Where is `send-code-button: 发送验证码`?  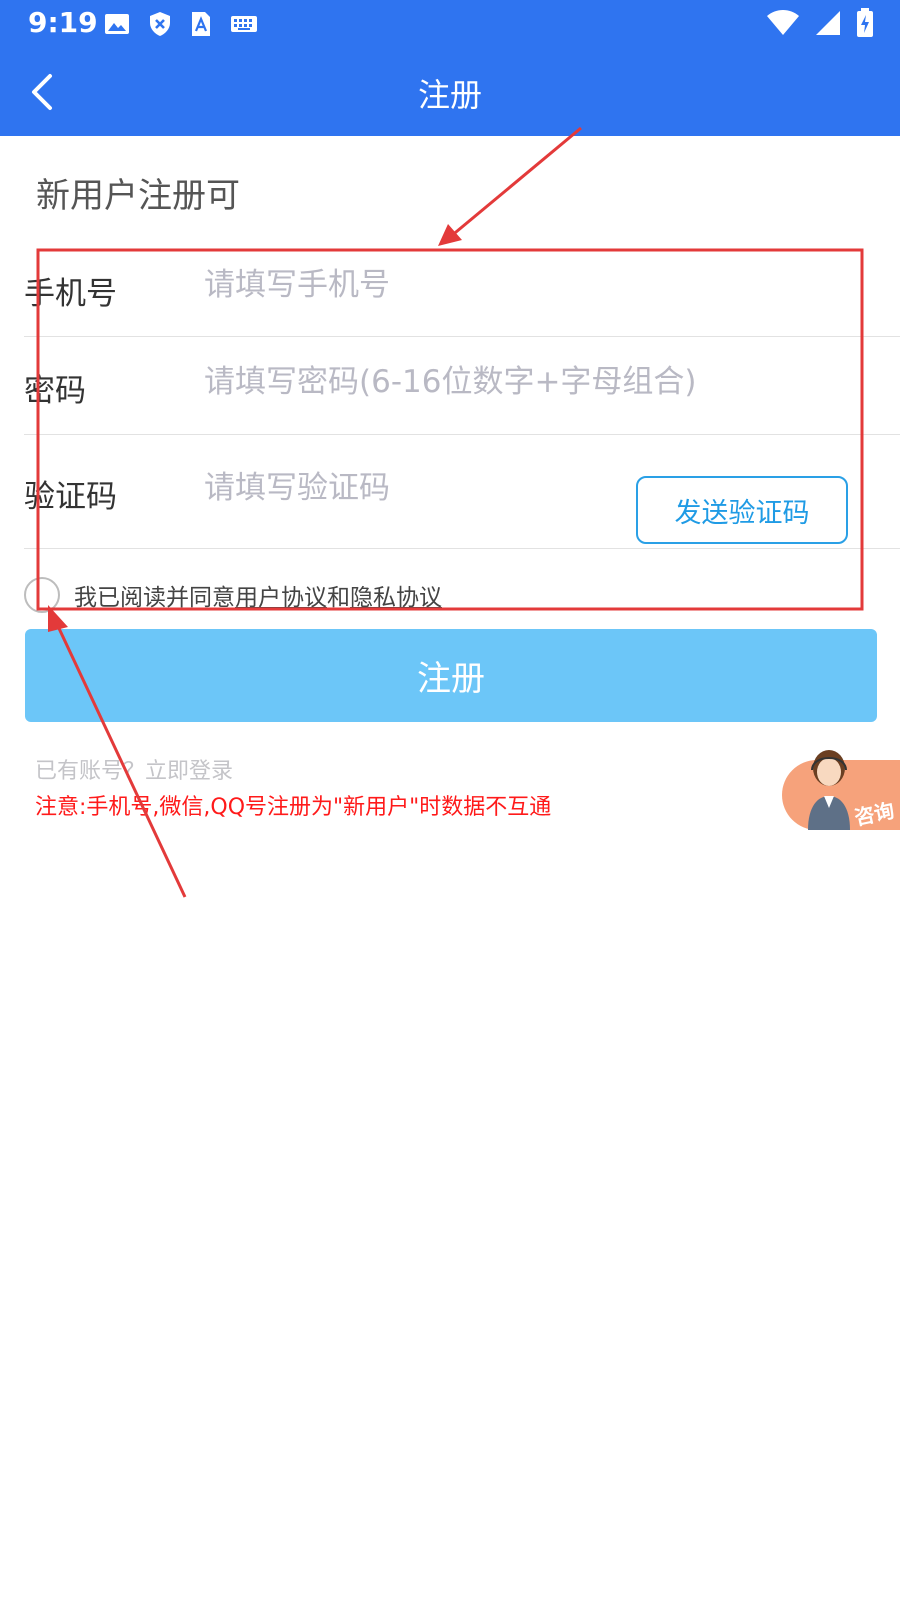 send-code-button: 发送验证码 is located at coordinates (742, 510).